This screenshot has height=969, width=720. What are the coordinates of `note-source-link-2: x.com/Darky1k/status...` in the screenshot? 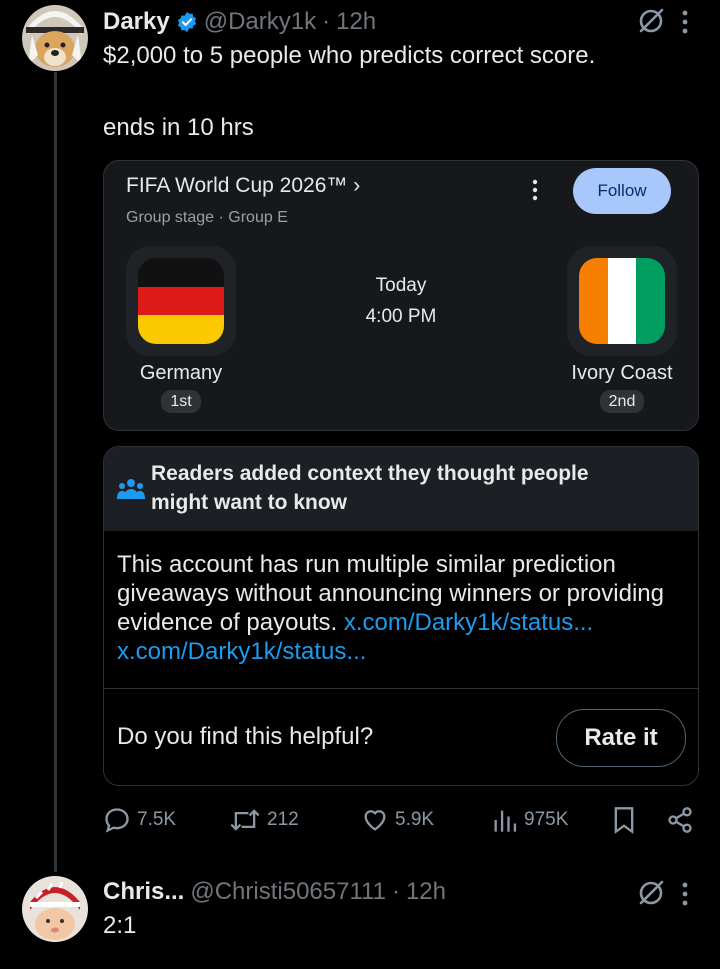 It's located at (241, 651).